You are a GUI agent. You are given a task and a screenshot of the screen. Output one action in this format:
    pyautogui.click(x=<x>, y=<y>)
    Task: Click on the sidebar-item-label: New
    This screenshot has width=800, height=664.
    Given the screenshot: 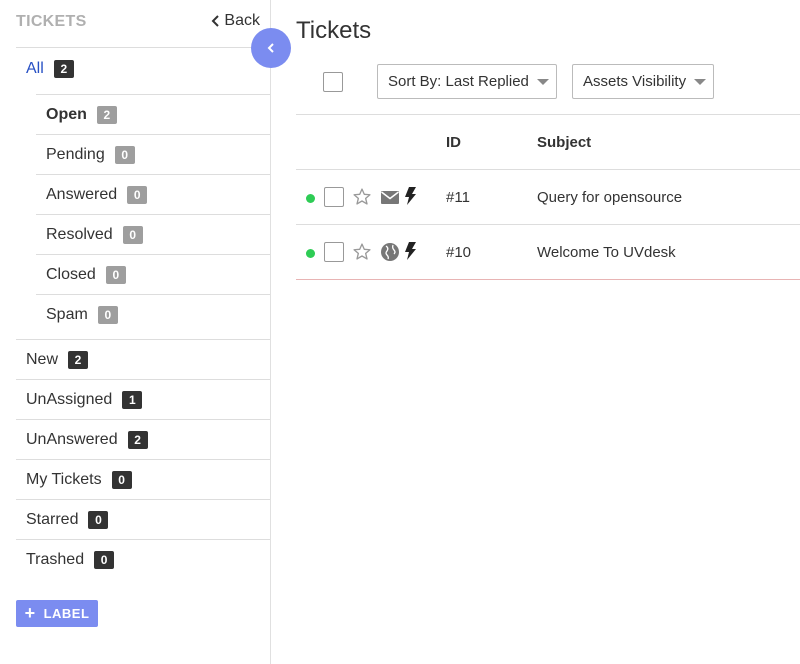 What is the action you would take?
    pyautogui.click(x=42, y=359)
    